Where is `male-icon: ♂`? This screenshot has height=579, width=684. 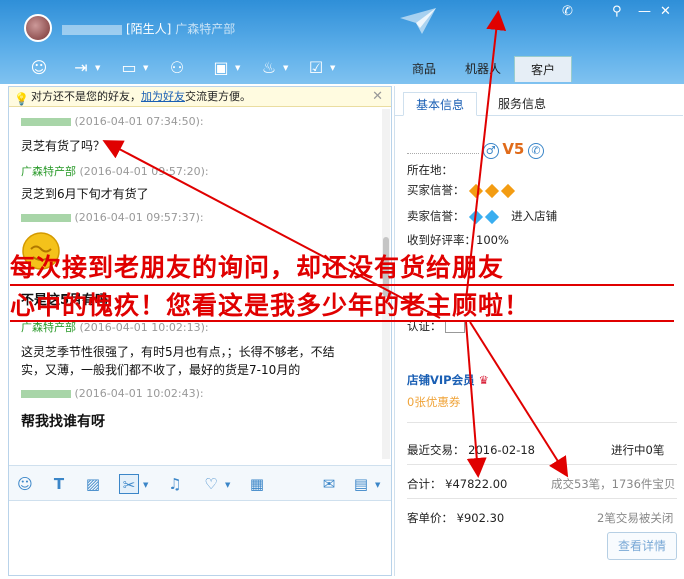 male-icon: ♂ is located at coordinates (490, 150).